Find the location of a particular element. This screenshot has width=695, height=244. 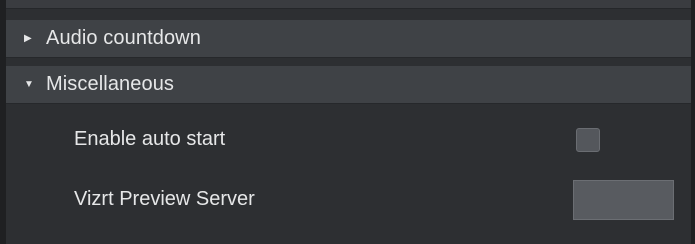

section-title: Miscellaneous is located at coordinates (110, 84).